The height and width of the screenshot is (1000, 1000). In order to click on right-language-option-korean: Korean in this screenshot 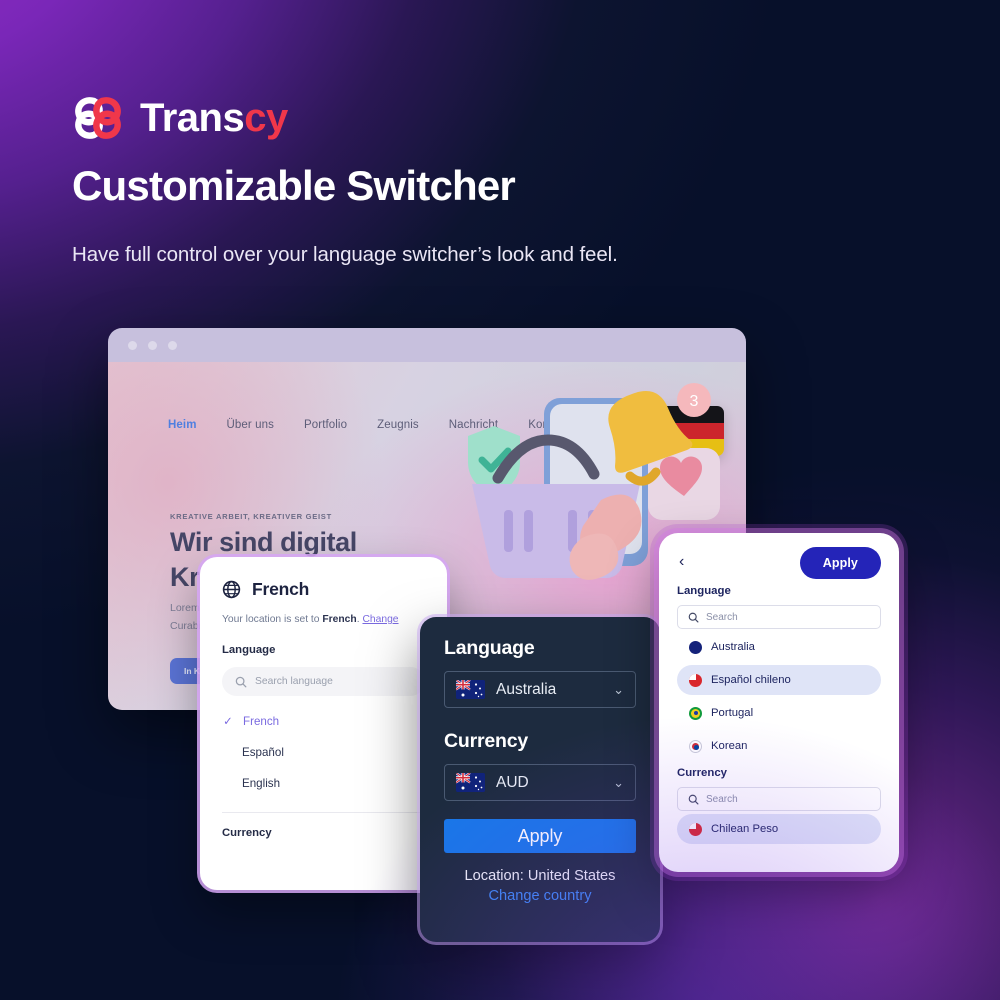, I will do `click(779, 746)`.